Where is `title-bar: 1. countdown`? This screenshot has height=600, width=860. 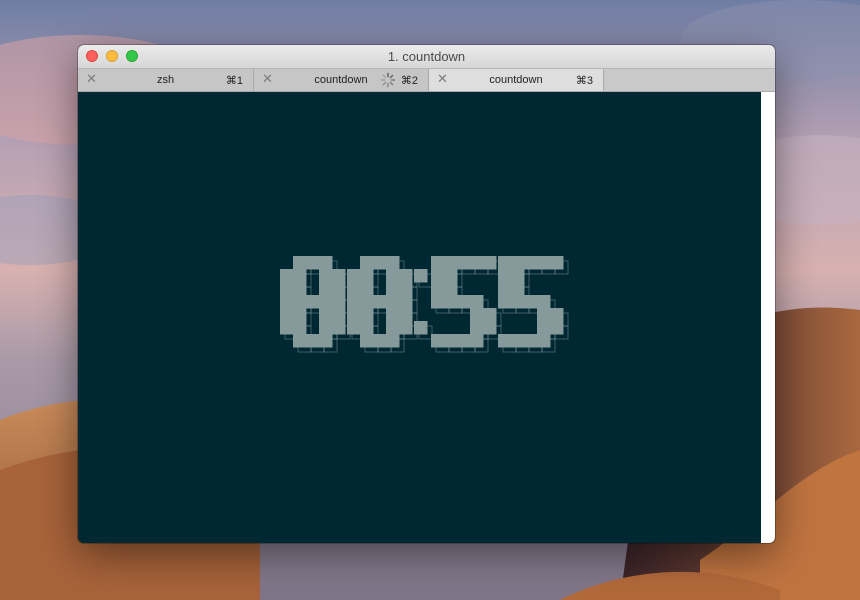 title-bar: 1. countdown is located at coordinates (426, 57).